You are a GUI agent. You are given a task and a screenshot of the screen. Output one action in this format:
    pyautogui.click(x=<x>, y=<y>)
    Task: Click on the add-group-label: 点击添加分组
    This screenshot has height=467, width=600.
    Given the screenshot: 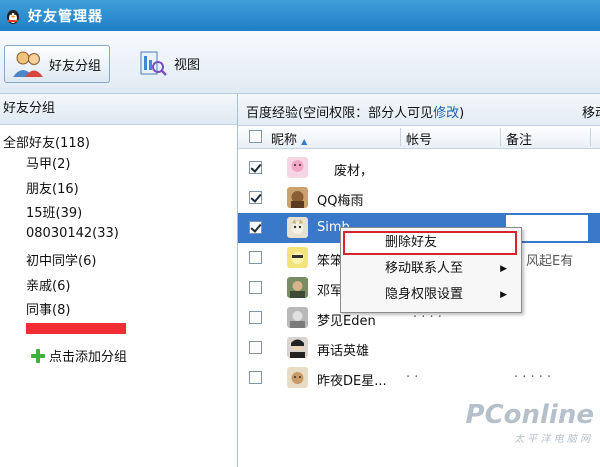 What is the action you would take?
    pyautogui.click(x=88, y=357)
    